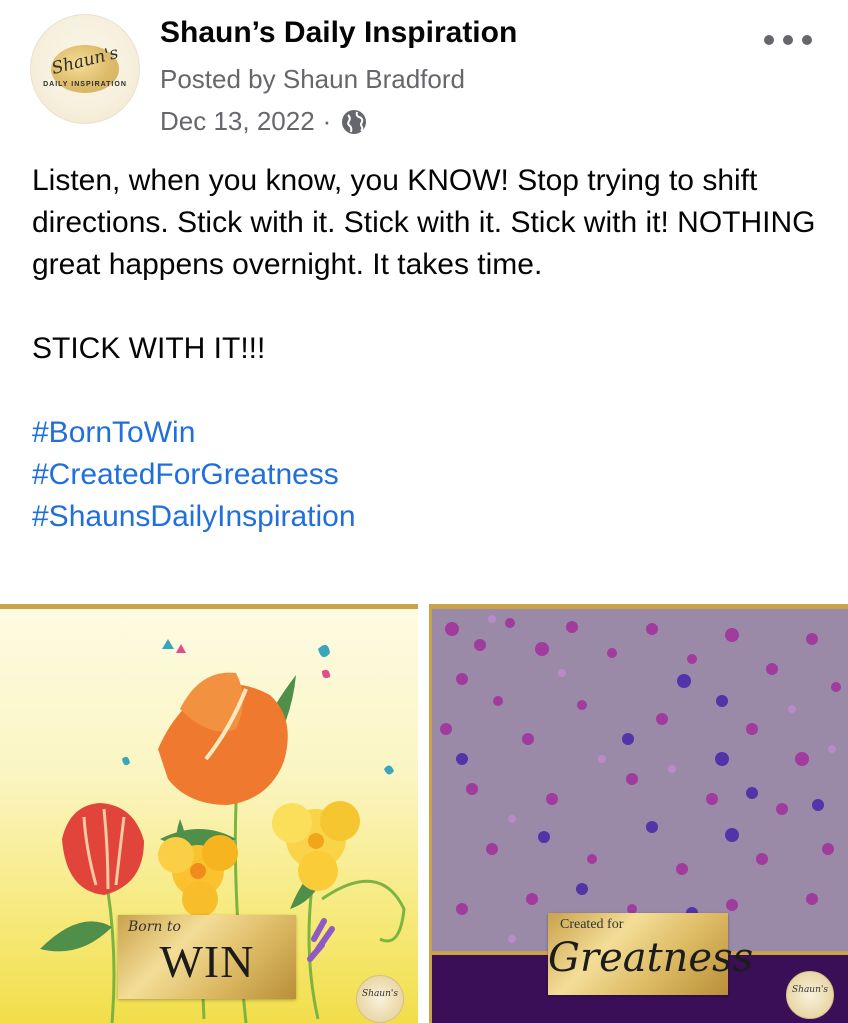  What do you see at coordinates (149, 348) in the screenshot?
I see `post-paragraph: STICK WITH IT!!!` at bounding box center [149, 348].